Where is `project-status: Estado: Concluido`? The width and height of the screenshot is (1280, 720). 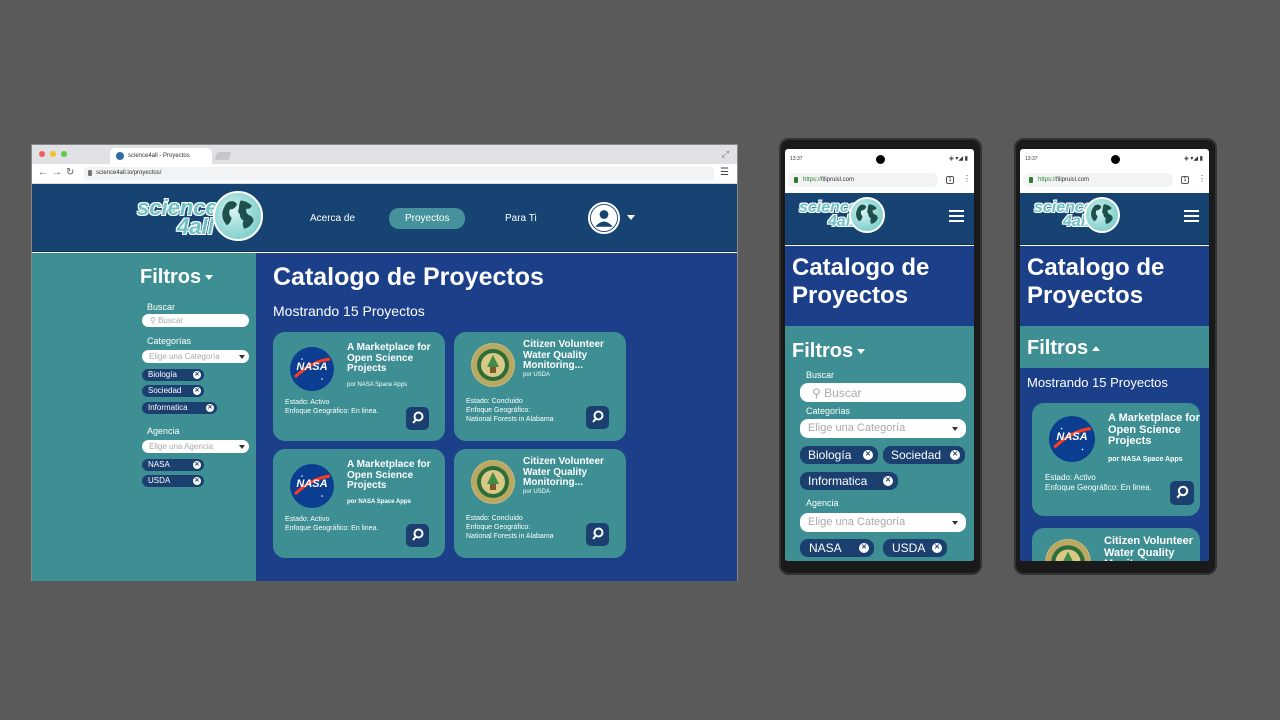 project-status: Estado: Concluido is located at coordinates (494, 401).